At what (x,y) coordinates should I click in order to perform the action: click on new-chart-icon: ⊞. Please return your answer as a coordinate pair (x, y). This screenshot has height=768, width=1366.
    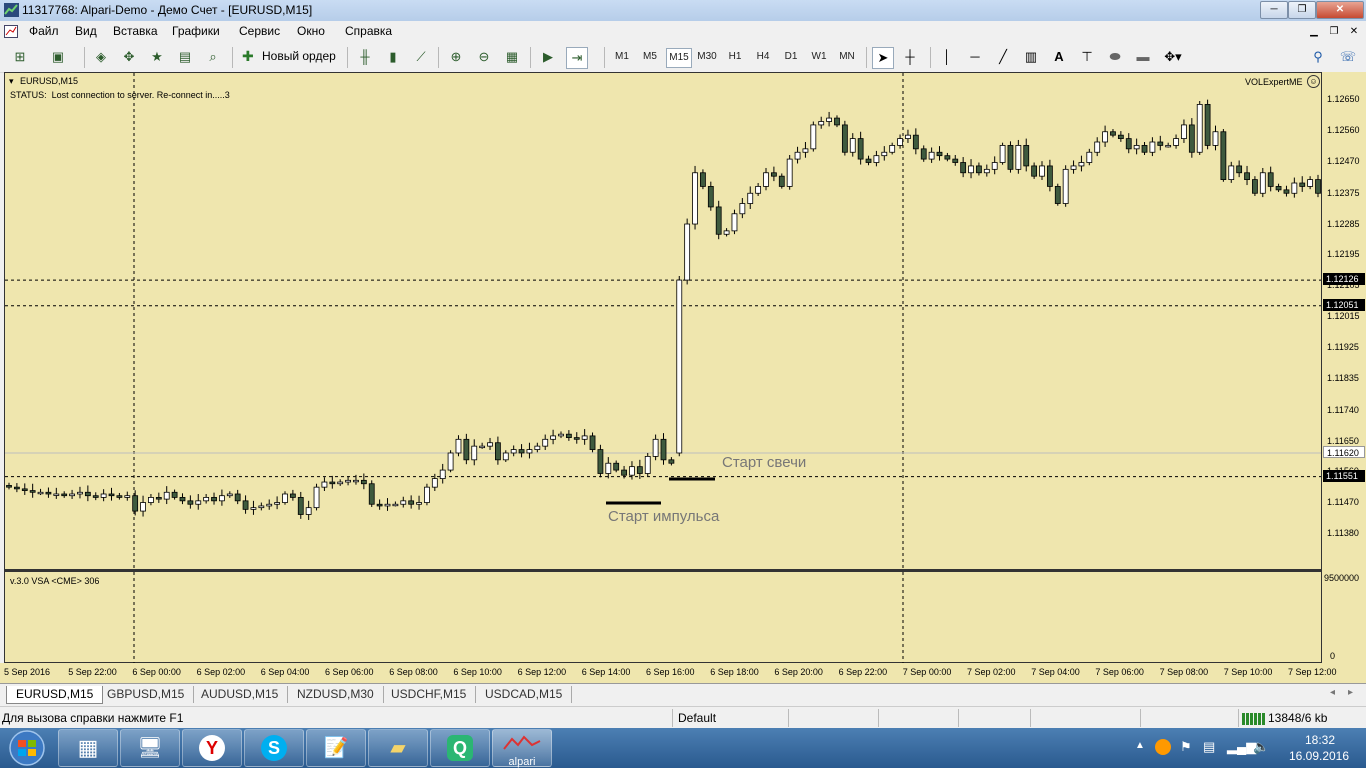
    Looking at the image, I should click on (20, 57).